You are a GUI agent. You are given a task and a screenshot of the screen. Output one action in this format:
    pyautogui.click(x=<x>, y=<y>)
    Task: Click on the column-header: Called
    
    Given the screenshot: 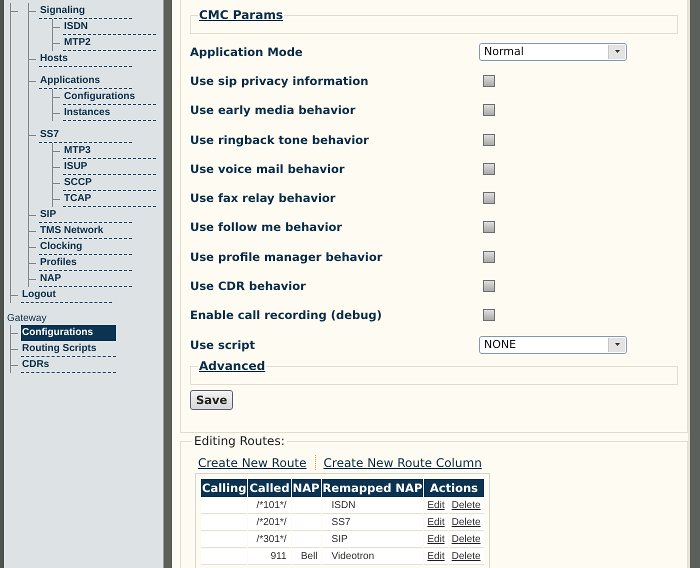 What is the action you would take?
    pyautogui.click(x=269, y=488)
    